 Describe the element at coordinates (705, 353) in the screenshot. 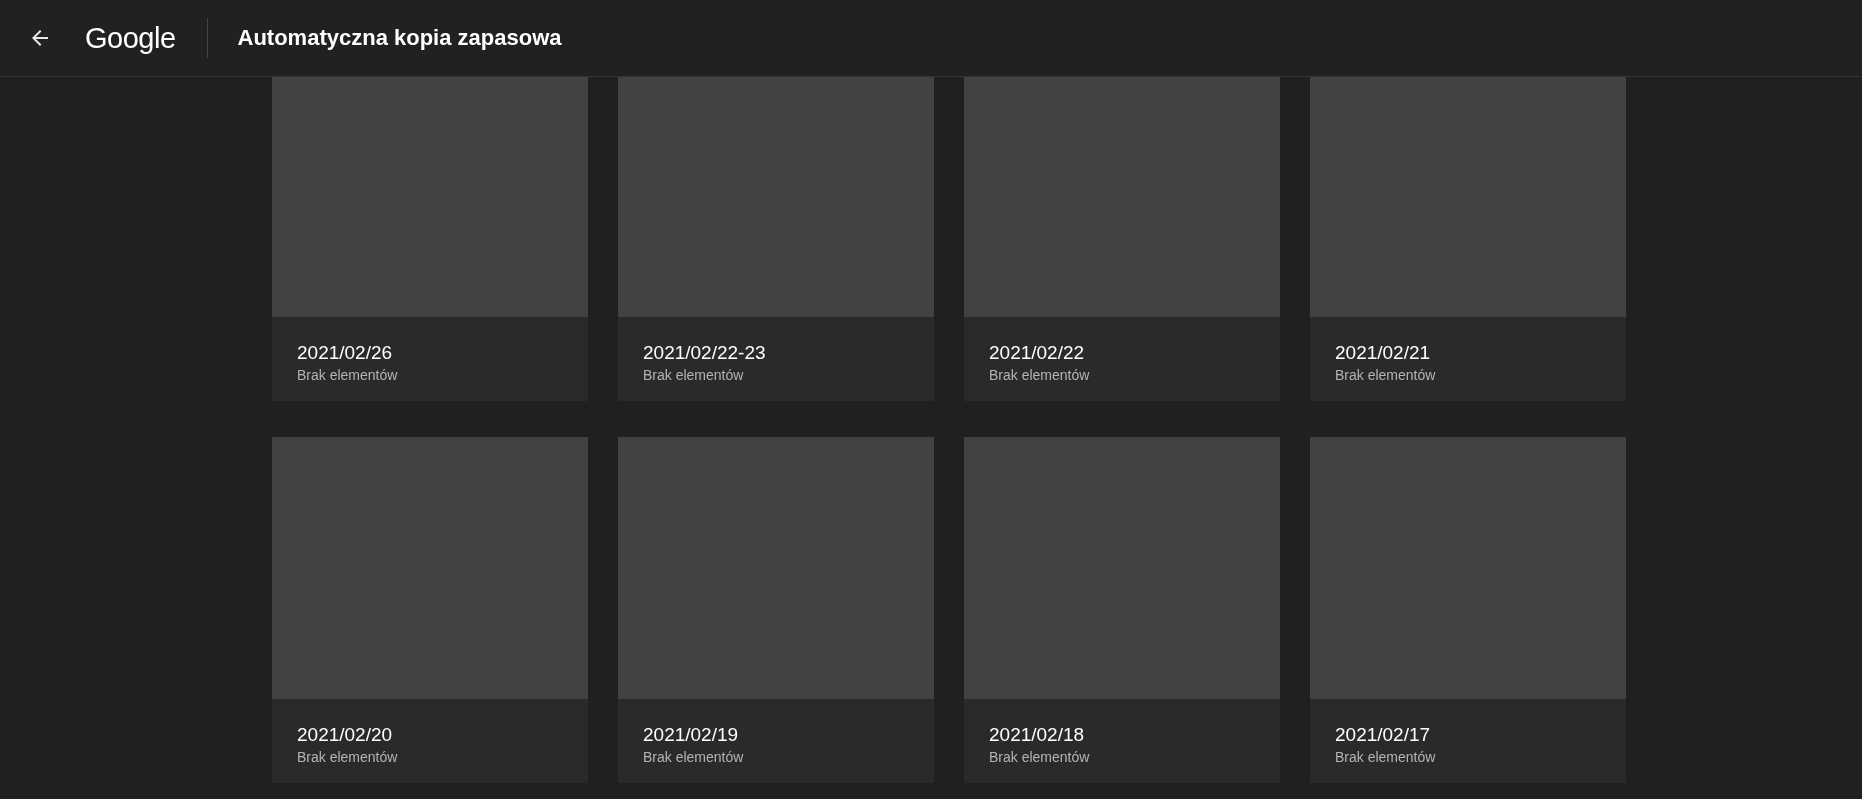

I see `album-date: 2021/02/22-23` at that location.